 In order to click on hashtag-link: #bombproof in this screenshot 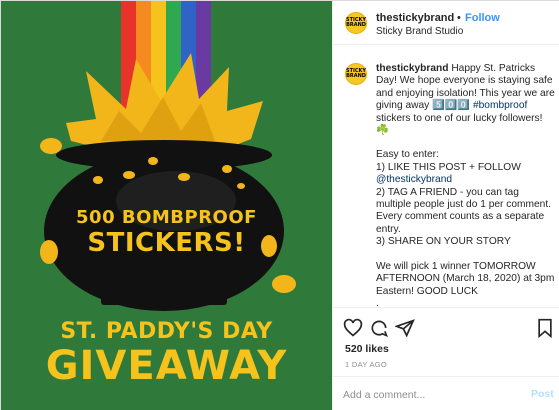, I will do `click(500, 105)`.